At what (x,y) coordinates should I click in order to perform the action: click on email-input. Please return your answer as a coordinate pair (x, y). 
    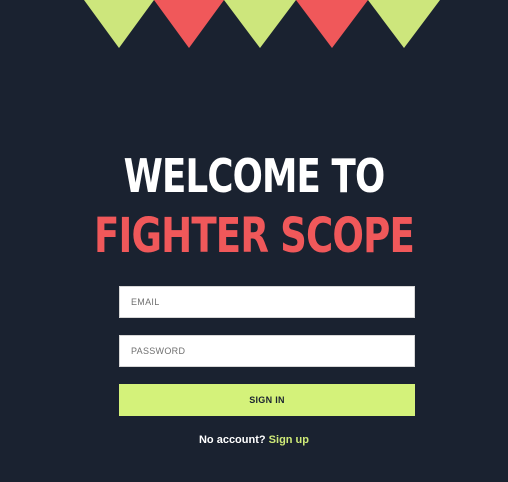
    Looking at the image, I should click on (267, 302).